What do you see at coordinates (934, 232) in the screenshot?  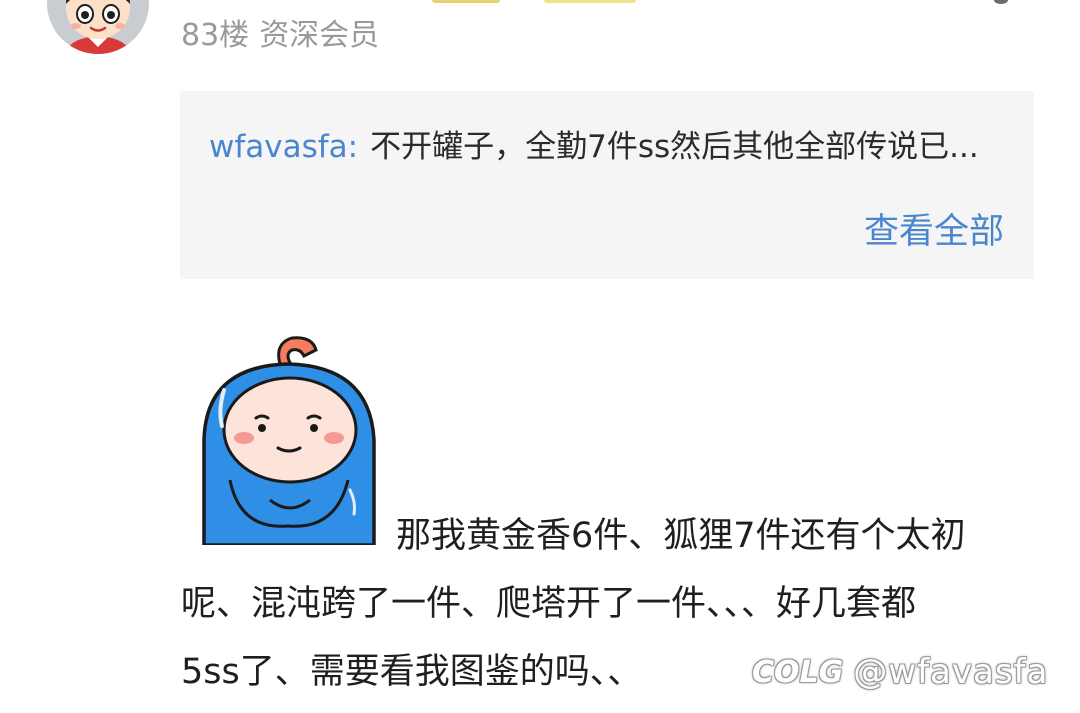 I see `view-all-link: 查看全部` at bounding box center [934, 232].